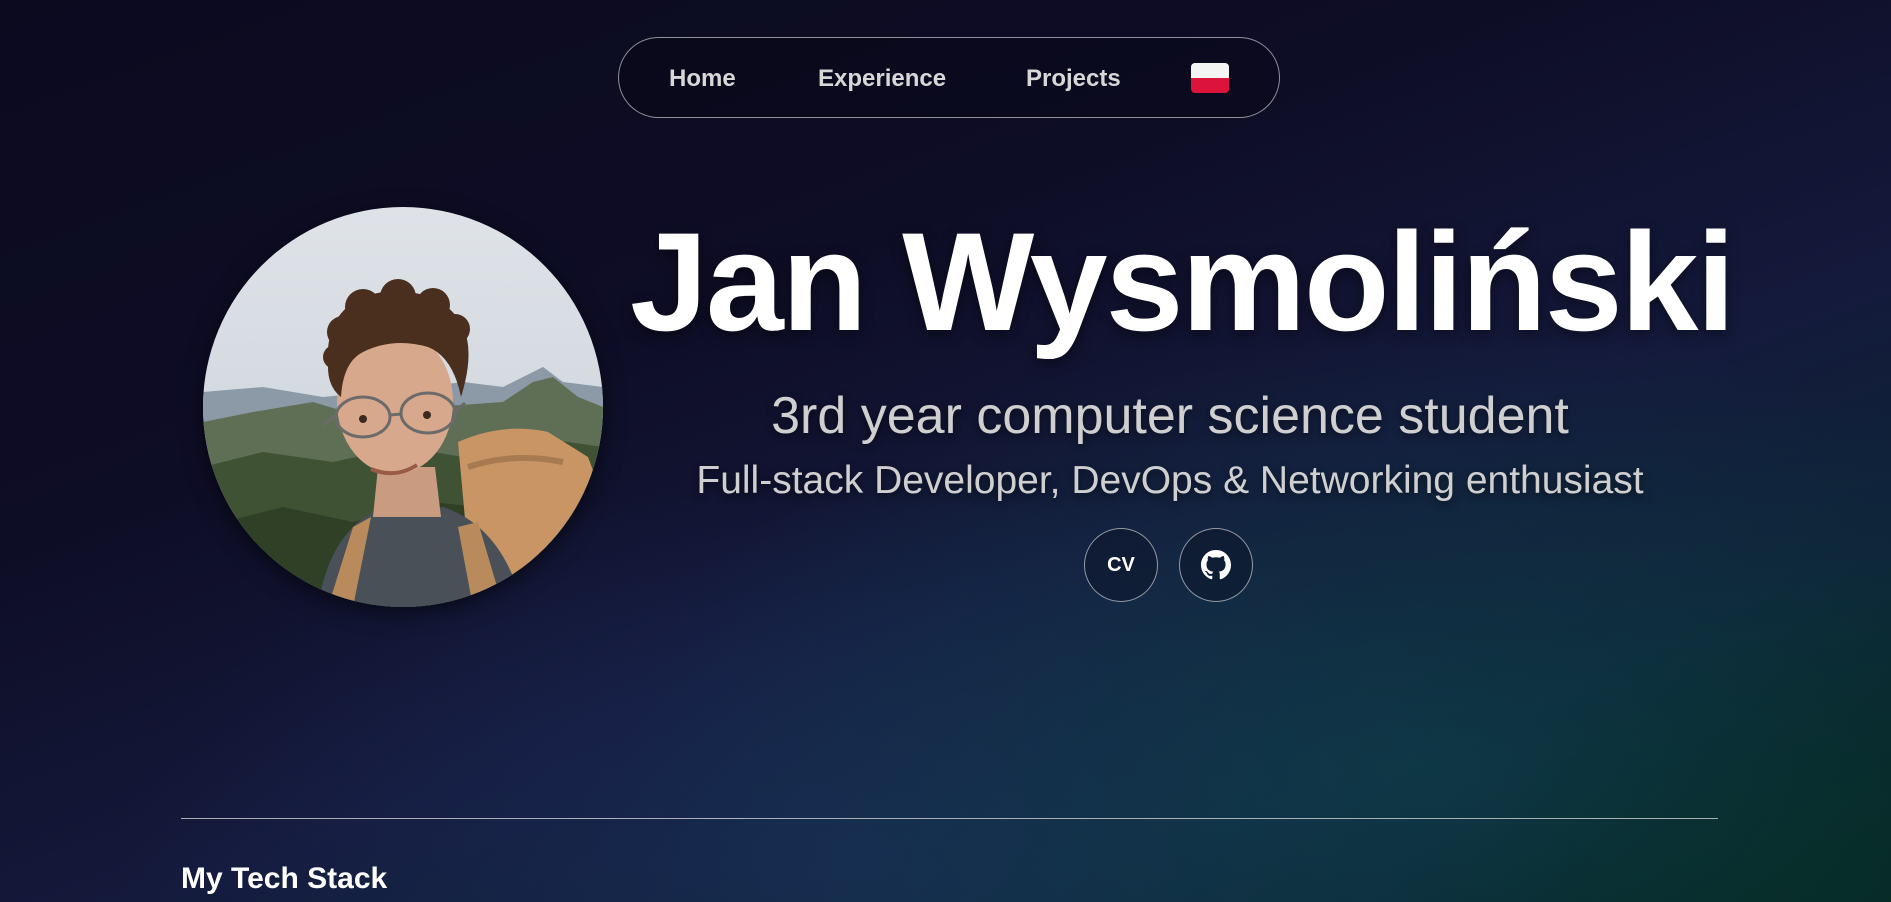  Describe the element at coordinates (949, 818) in the screenshot. I see `section-divider` at that location.